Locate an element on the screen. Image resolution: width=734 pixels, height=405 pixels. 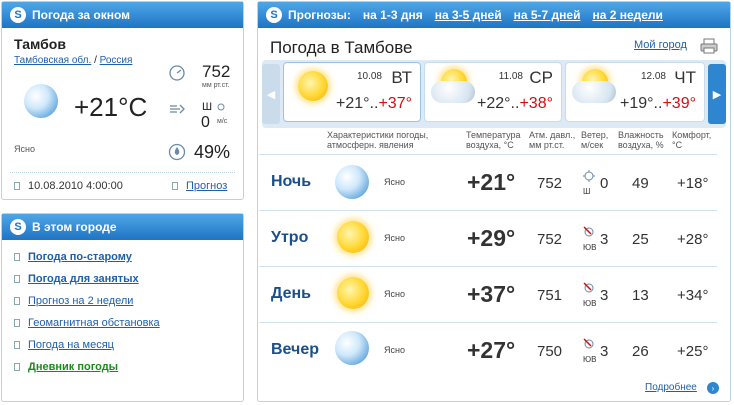
tab-1-3-days: на 1-3 дня is located at coordinates (393, 15).